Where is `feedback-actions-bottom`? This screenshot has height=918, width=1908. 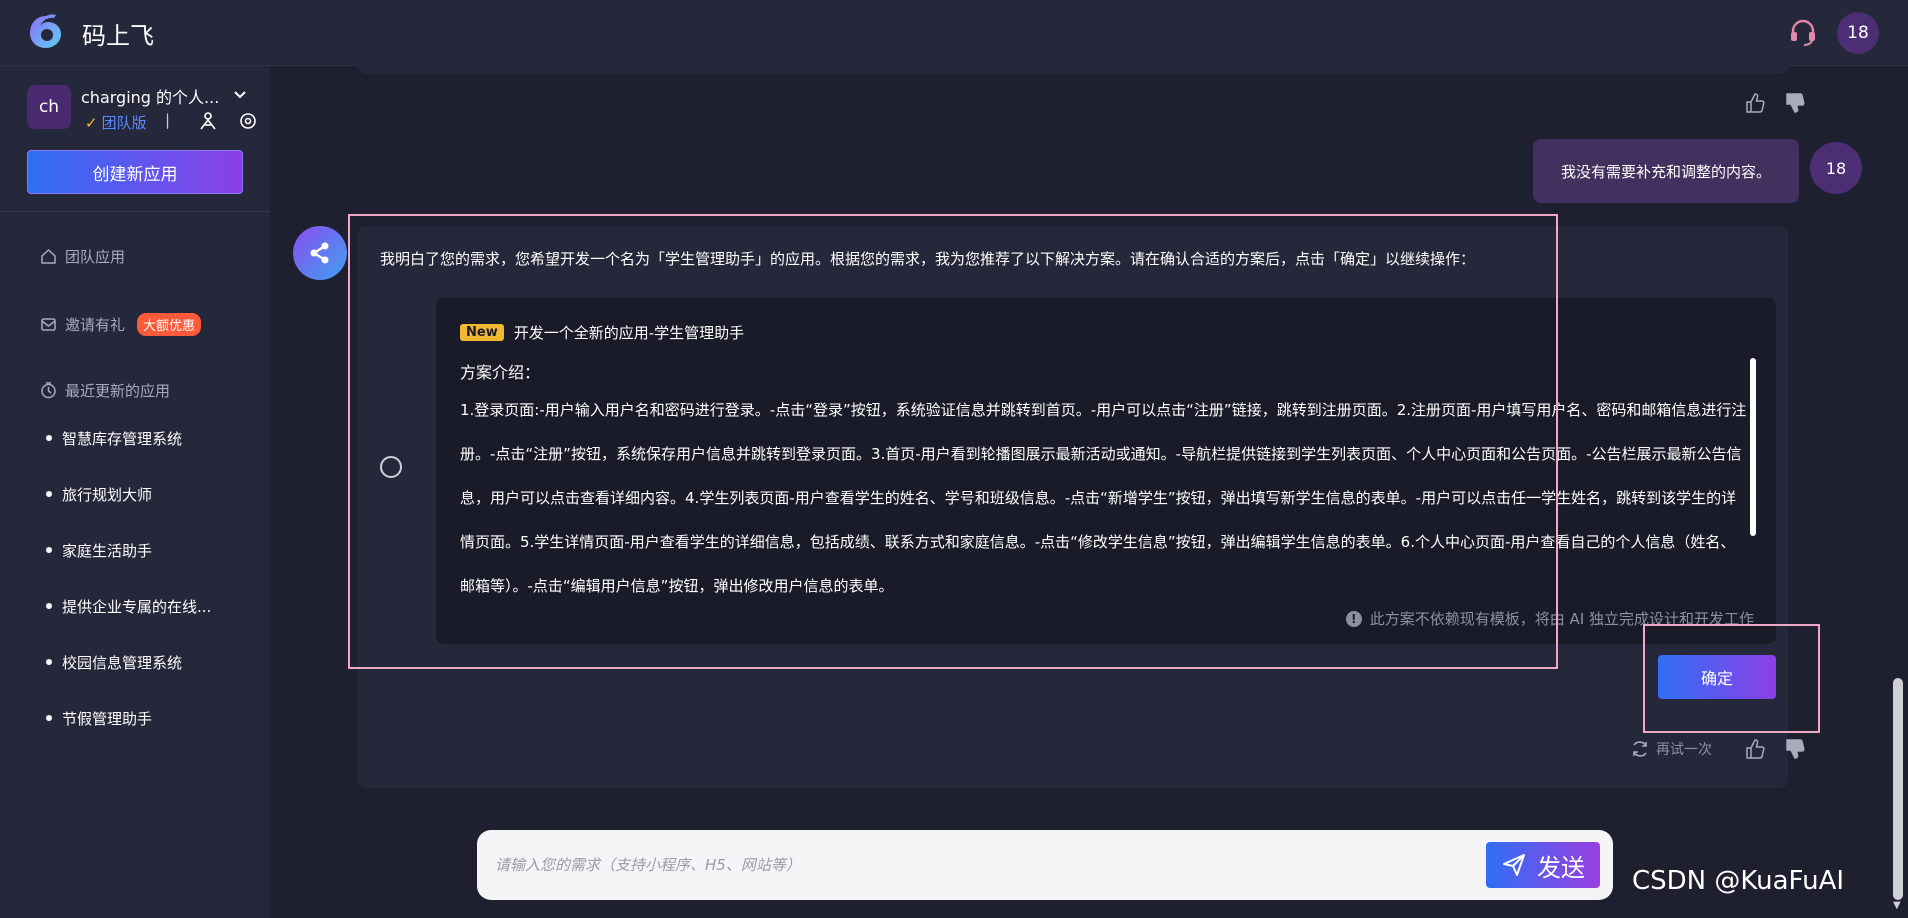 feedback-actions-bottom is located at coordinates (1775, 749).